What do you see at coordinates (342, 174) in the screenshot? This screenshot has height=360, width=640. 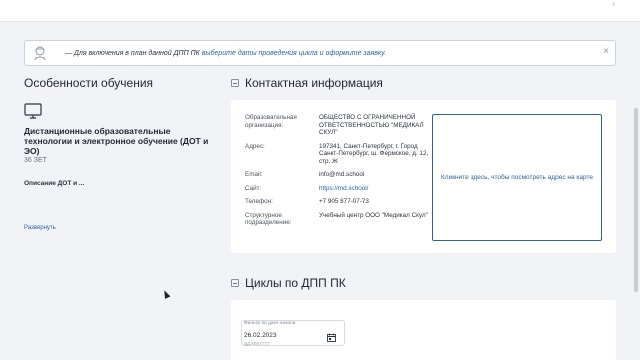 I see `contact-value: info@md.school` at bounding box center [342, 174].